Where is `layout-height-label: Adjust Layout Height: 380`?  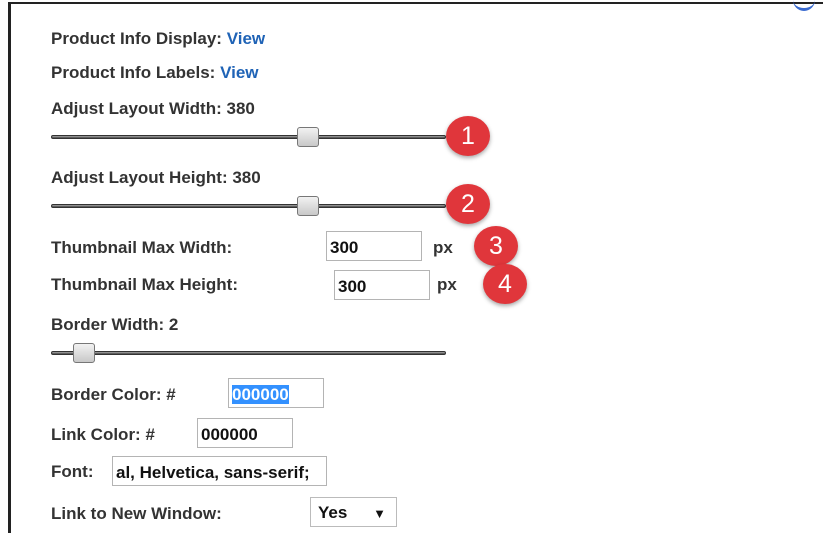
layout-height-label: Adjust Layout Height: 380 is located at coordinates (156, 177).